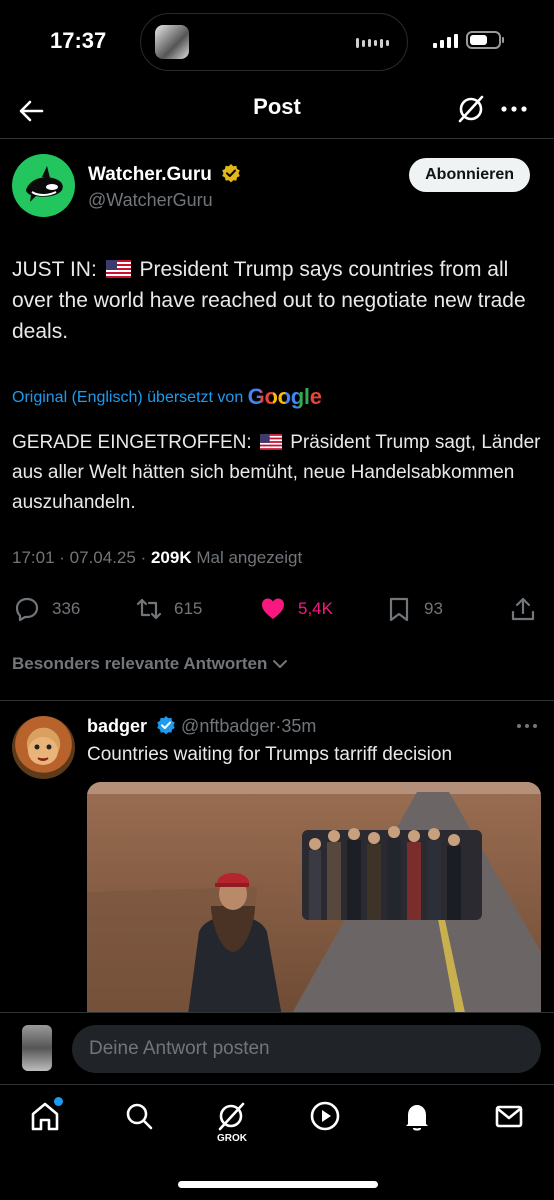 Image resolution: width=554 pixels, height=1200 pixels. I want to click on cellular-signal-icon, so click(445, 41).